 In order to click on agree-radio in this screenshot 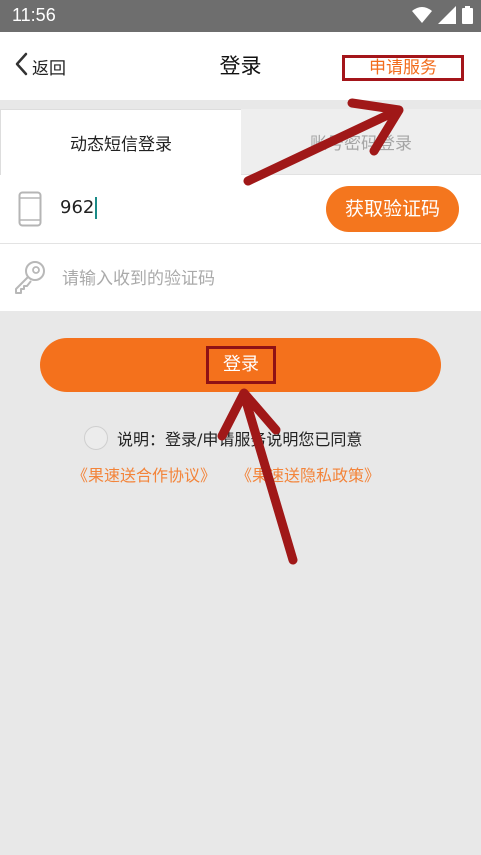, I will do `click(96, 438)`.